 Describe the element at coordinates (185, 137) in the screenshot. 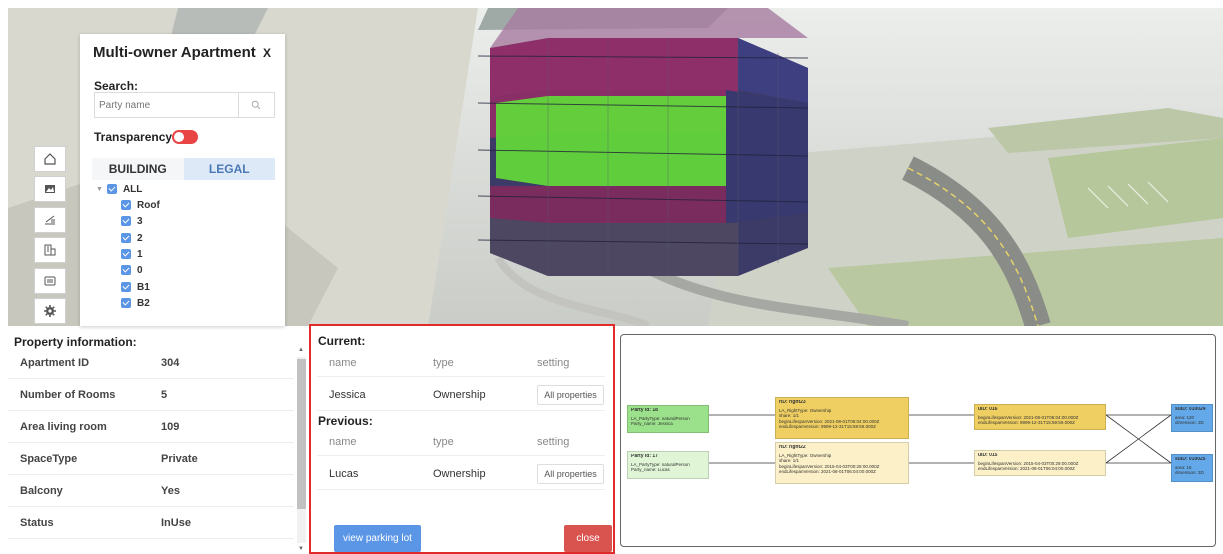

I see `transparency-toggle` at that location.